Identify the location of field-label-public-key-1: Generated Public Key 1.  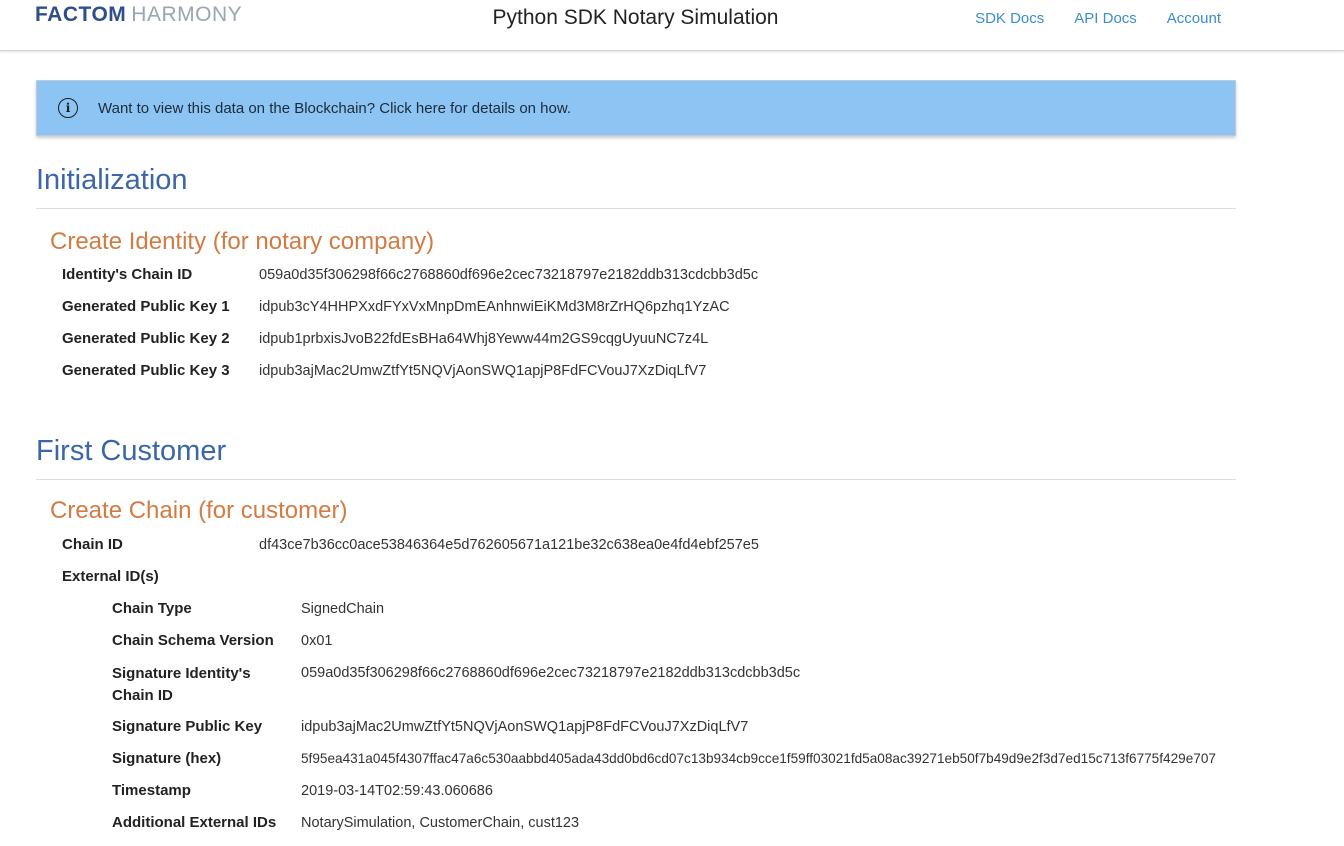
(146, 306).